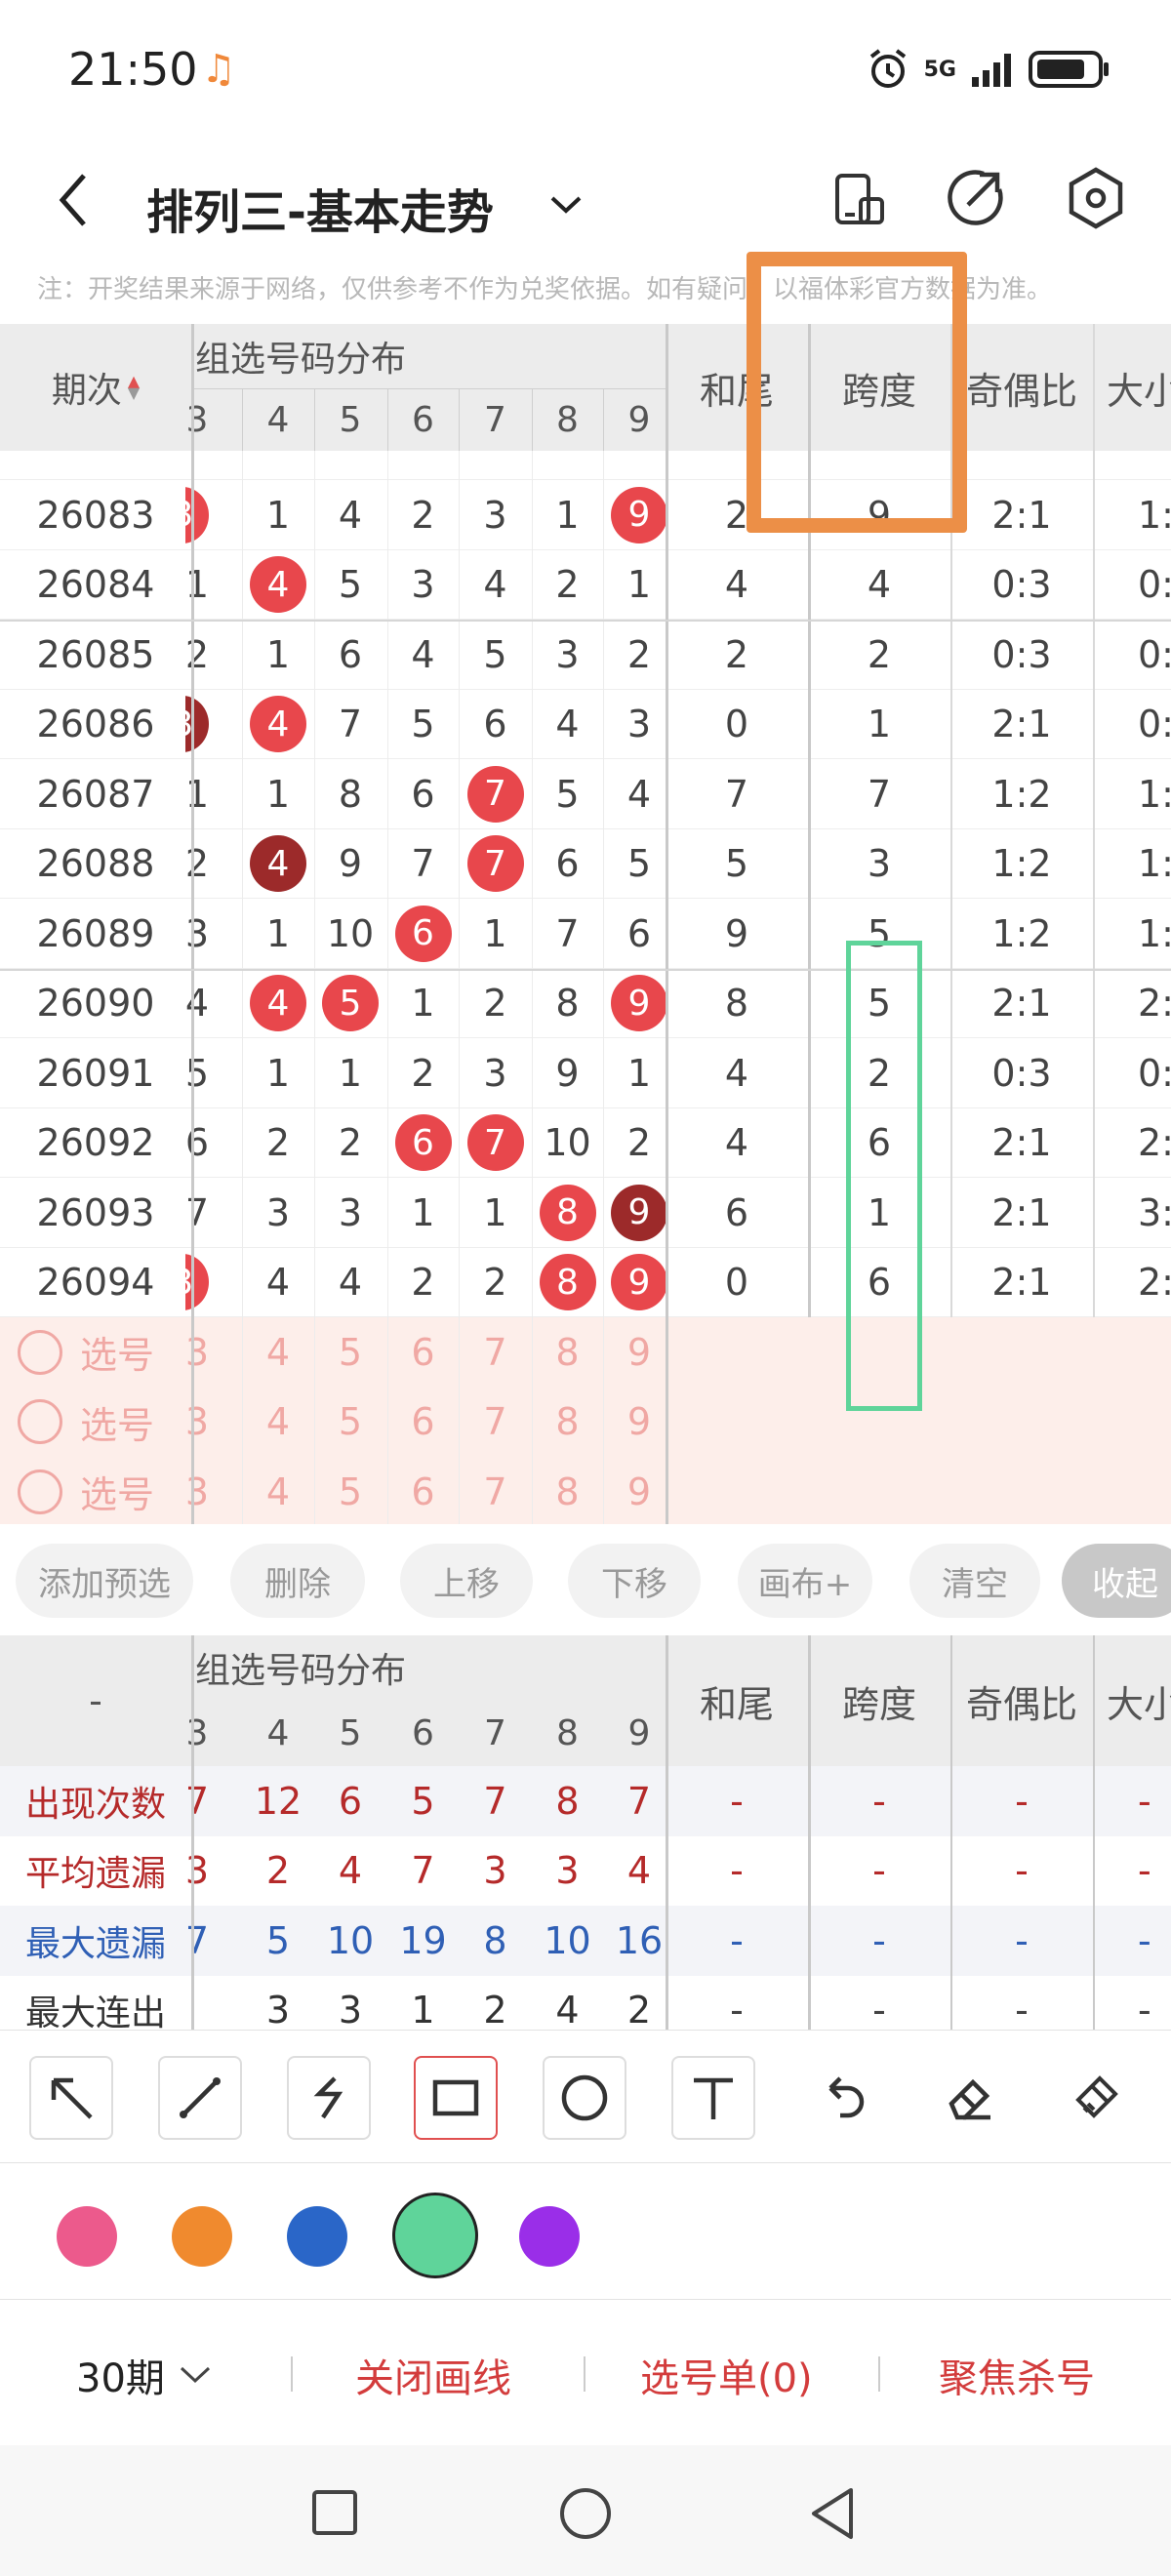  I want to click on back-icon, so click(832, 2513).